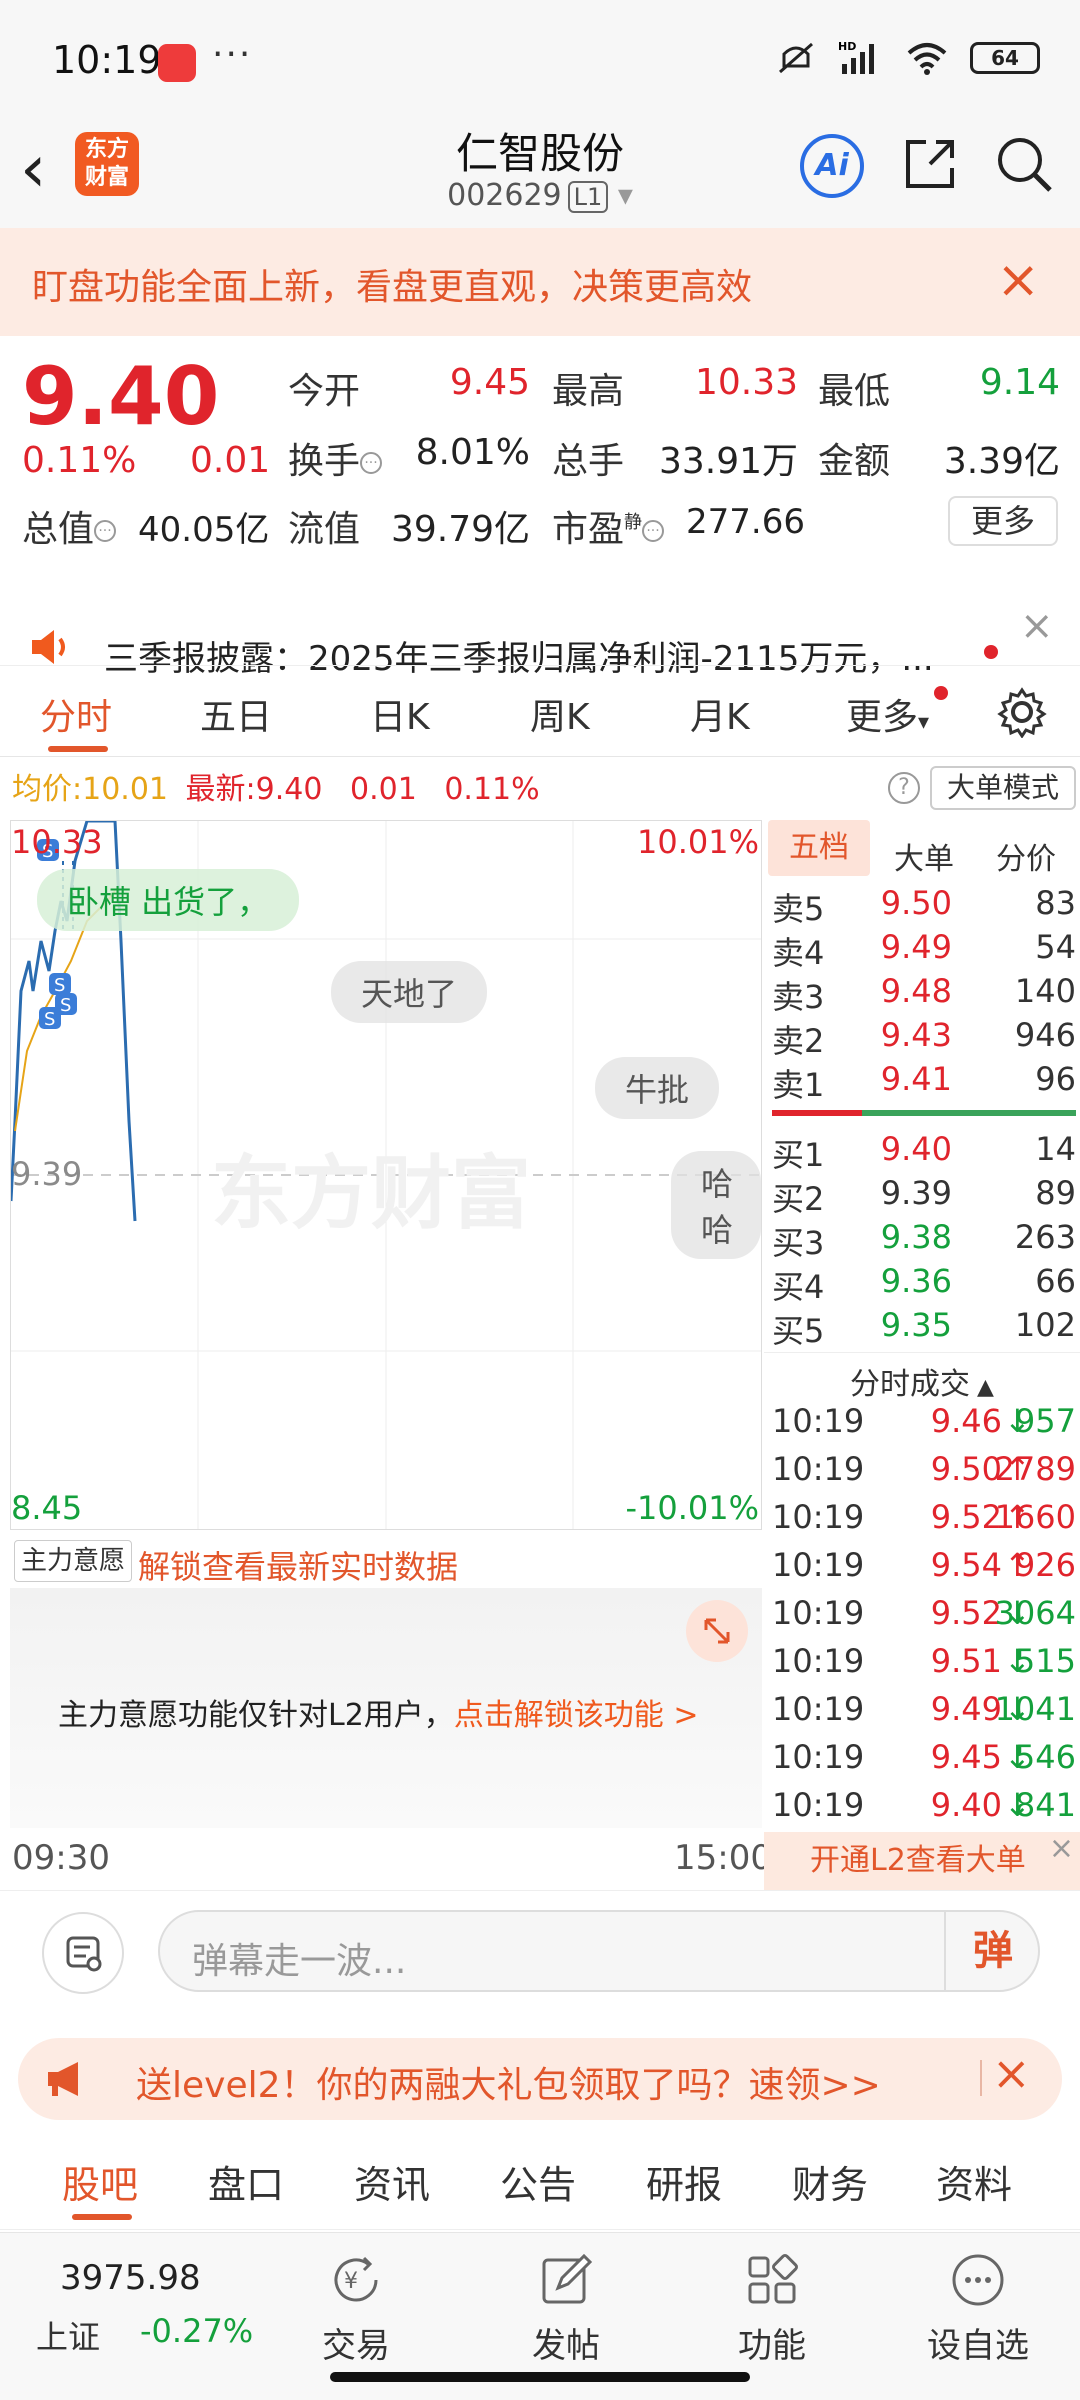 This screenshot has width=1080, height=2400. I want to click on main-force-select: 主力意愿 ▾, so click(73, 1578).